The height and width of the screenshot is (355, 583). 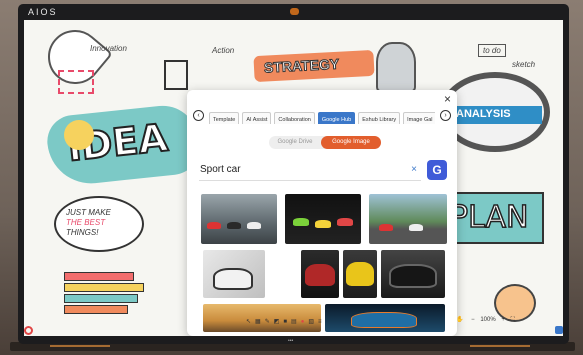 What do you see at coordinates (310, 171) in the screenshot?
I see `search-input: Sport car ×` at bounding box center [310, 171].